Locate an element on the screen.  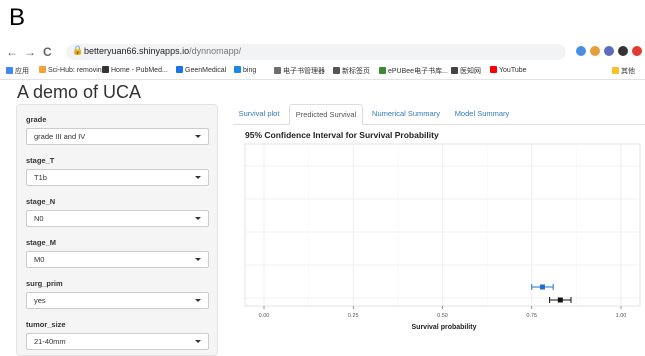
profile-avatar is located at coordinates (637, 51).